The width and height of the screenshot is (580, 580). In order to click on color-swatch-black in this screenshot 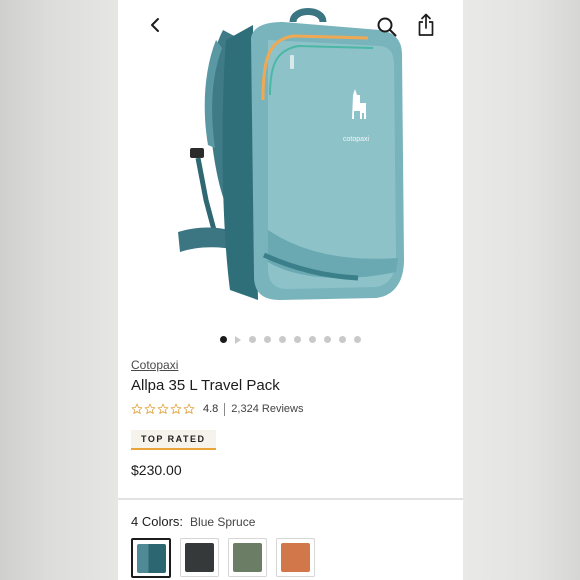, I will do `click(199, 557)`.